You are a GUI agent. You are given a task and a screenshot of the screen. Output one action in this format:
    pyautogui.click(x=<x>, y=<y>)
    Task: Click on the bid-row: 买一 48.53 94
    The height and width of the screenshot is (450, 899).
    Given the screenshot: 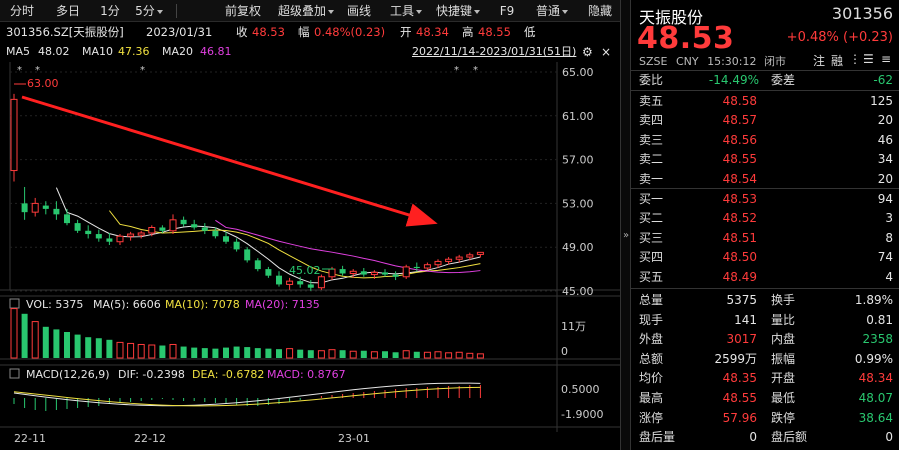 What is the action you would take?
    pyautogui.click(x=765, y=199)
    